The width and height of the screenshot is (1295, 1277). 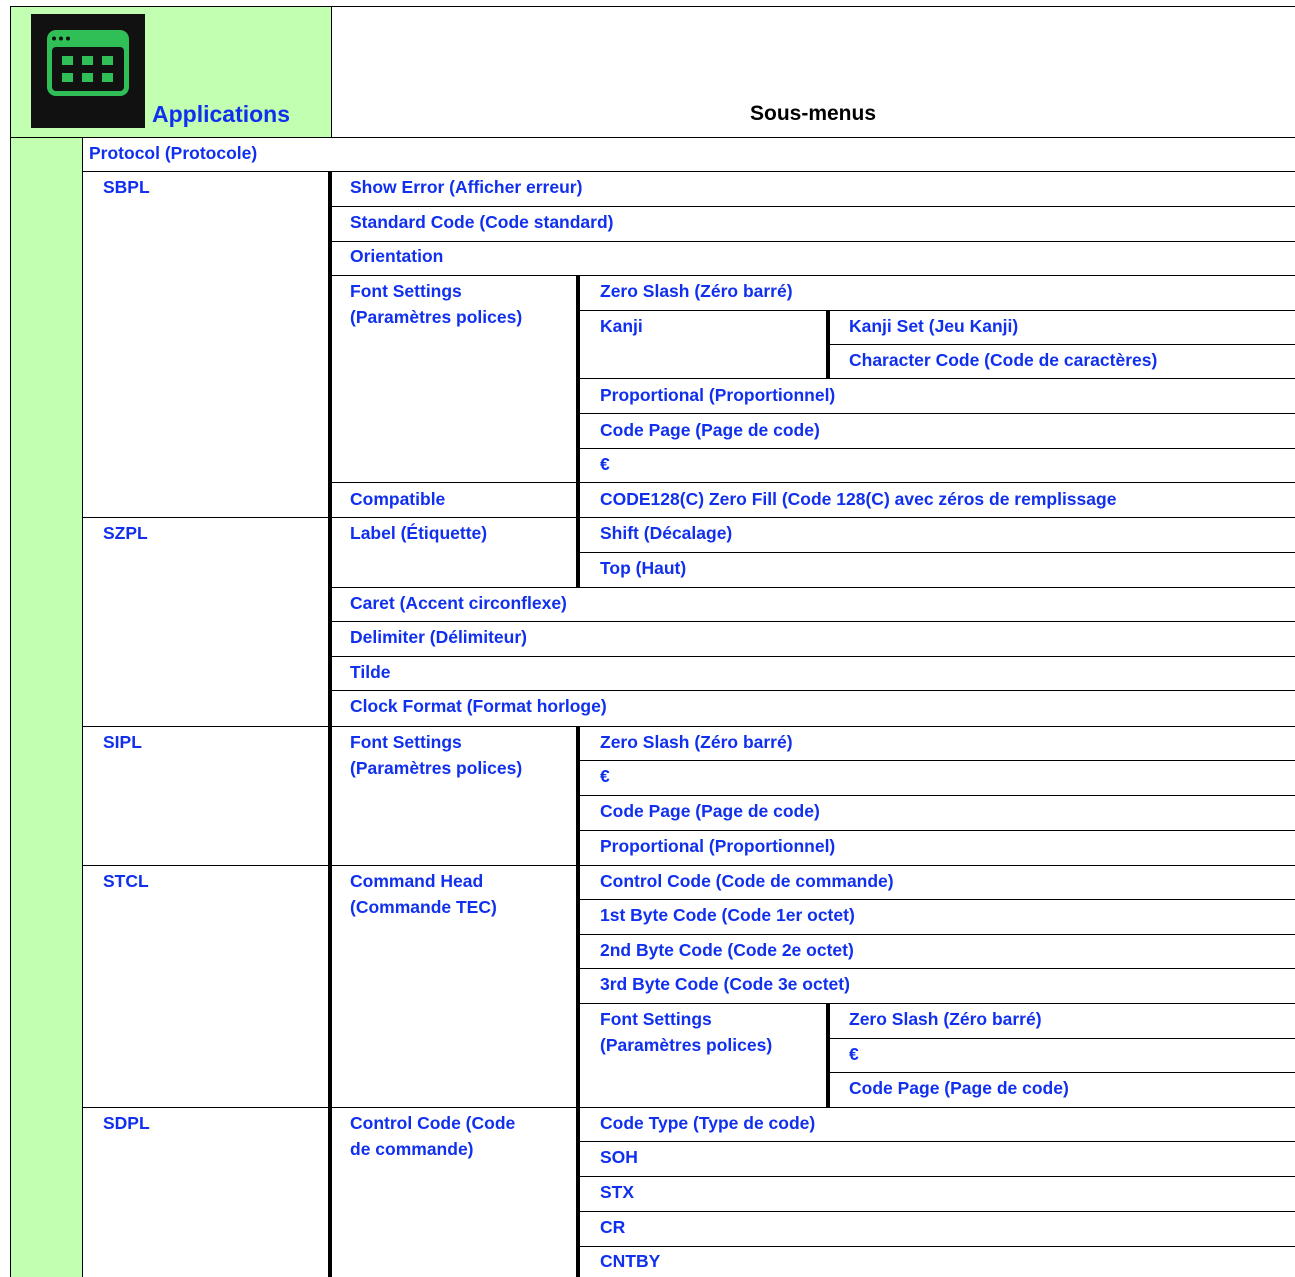 What do you see at coordinates (747, 881) in the screenshot?
I see `control-code-item: Control Code (Code de commande)` at bounding box center [747, 881].